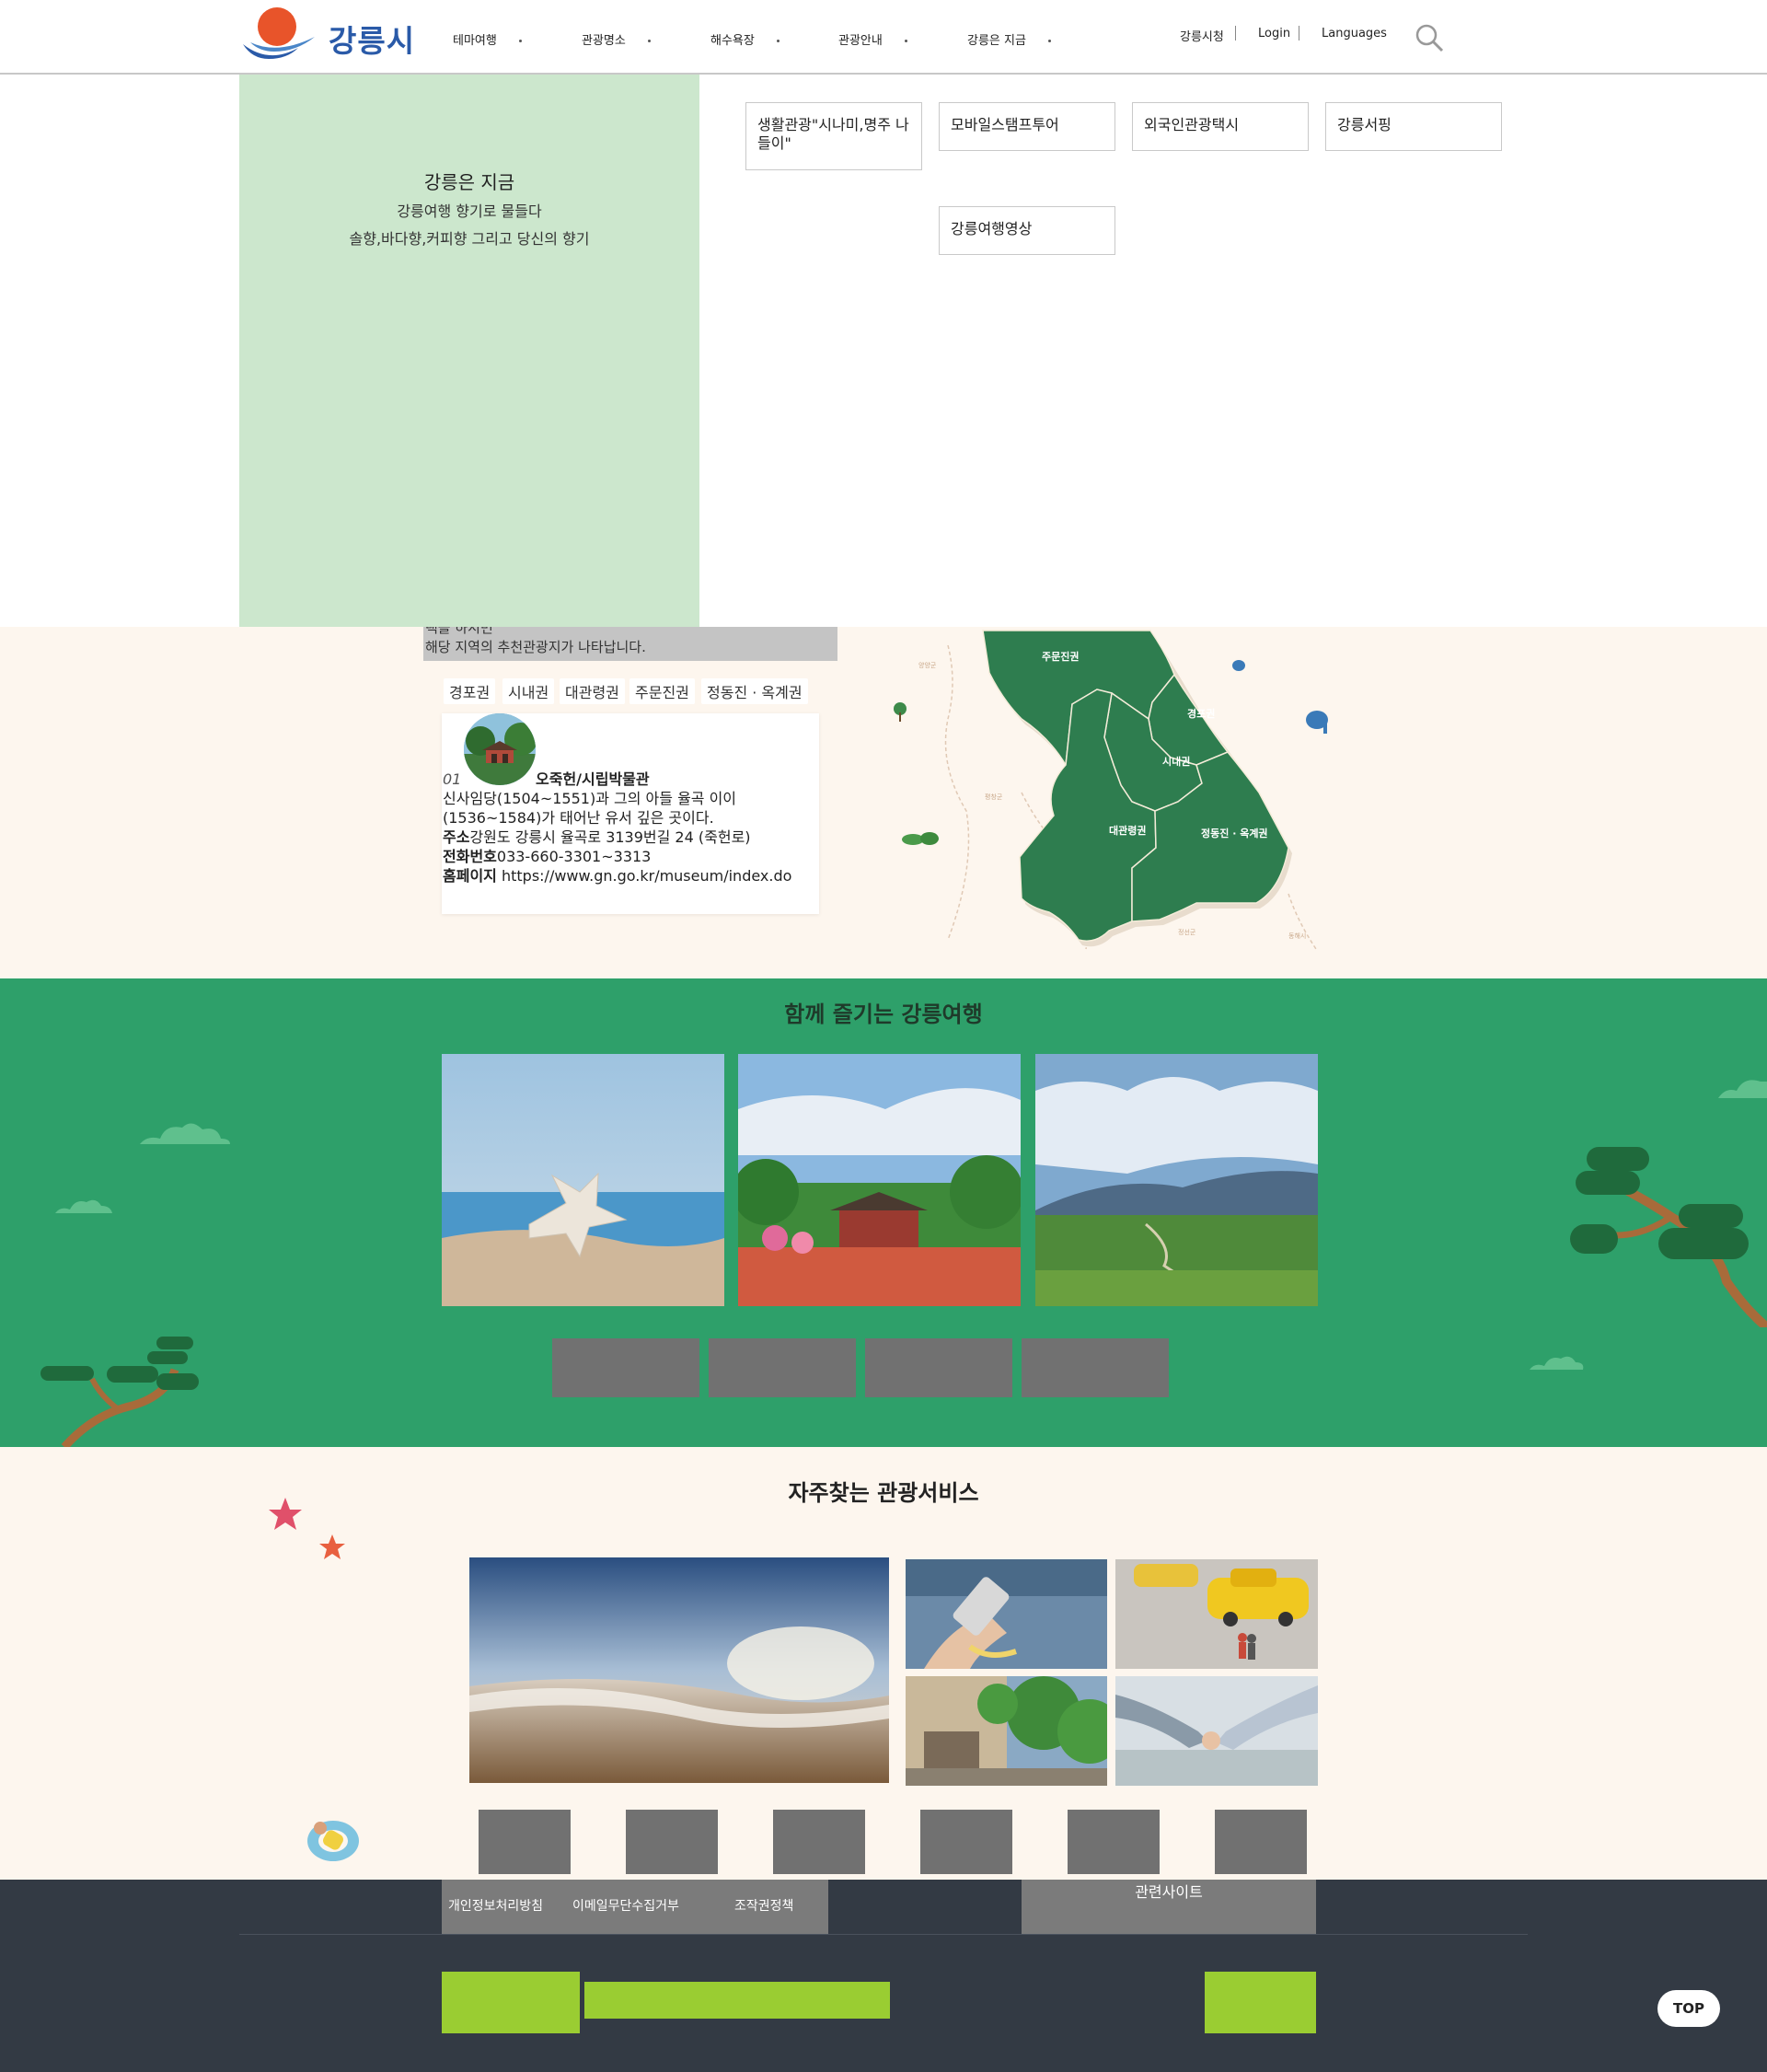 The width and height of the screenshot is (1767, 2072). I want to click on map-label-jeongdongjin: 정동진 · 옥계권, so click(1234, 833).